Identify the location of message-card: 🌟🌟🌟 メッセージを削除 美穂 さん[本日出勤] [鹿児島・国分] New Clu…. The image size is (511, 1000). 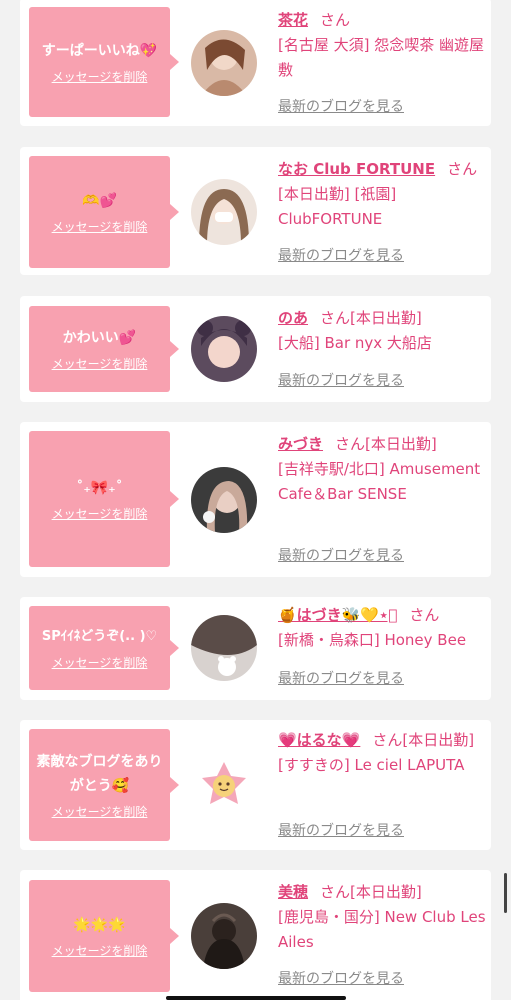
(255, 935).